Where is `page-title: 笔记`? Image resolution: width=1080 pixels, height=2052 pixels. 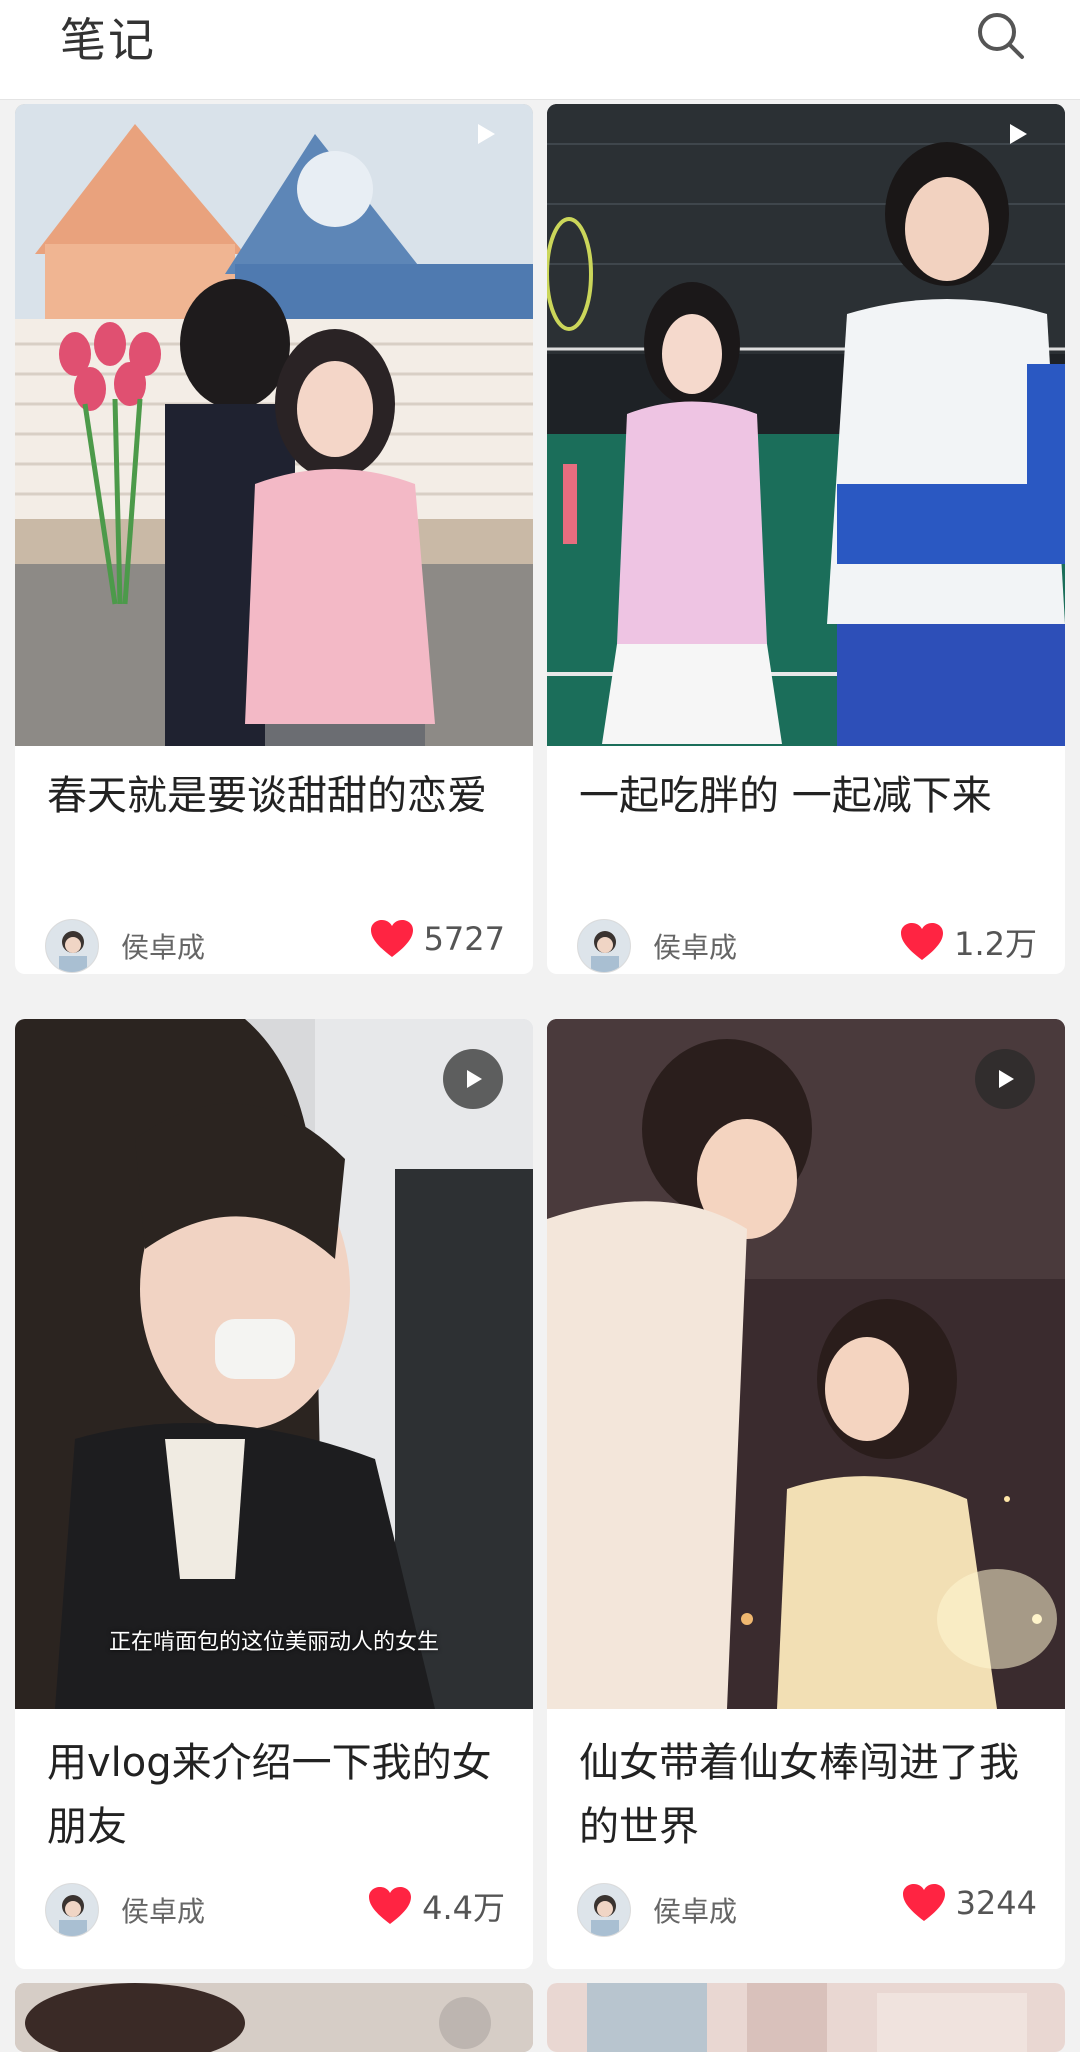 page-title: 笔记 is located at coordinates (108, 40).